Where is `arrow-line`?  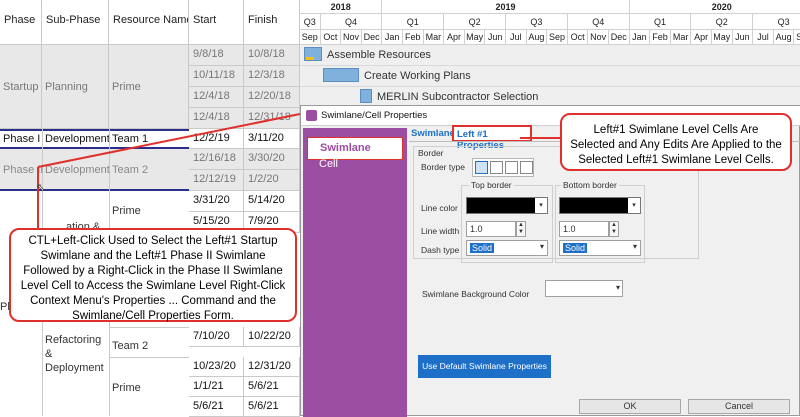 arrow-line is located at coordinates (169, 140).